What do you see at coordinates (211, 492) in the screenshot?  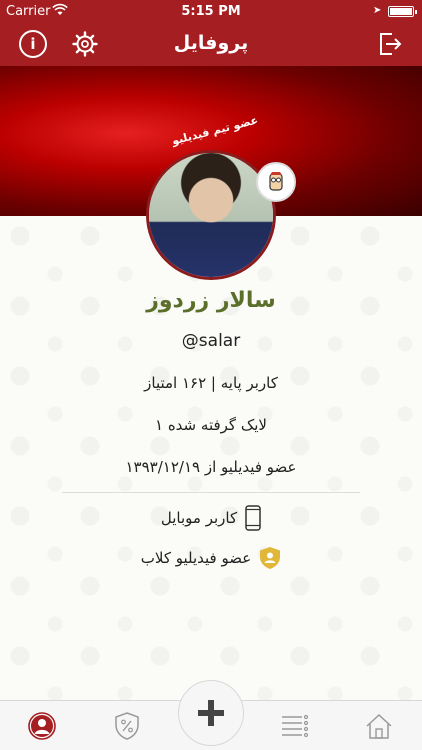 I see `divider` at bounding box center [211, 492].